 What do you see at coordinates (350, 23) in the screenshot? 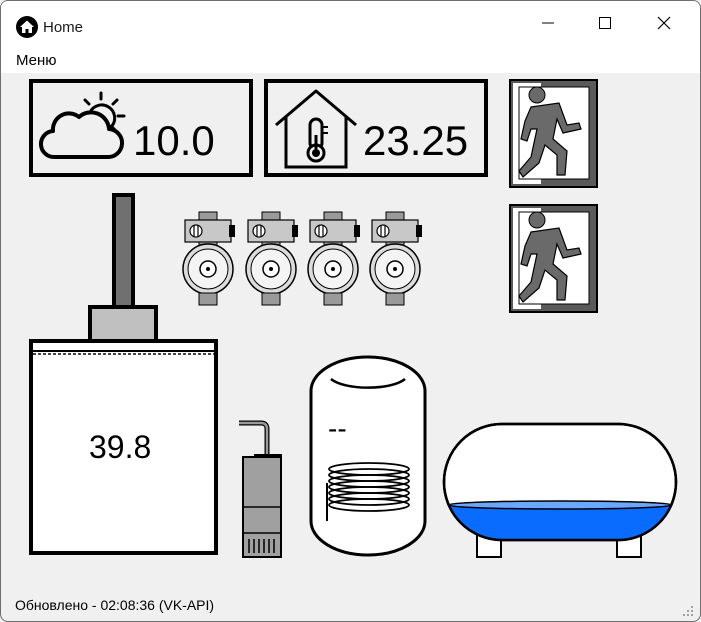
I see `title-bar: Home` at bounding box center [350, 23].